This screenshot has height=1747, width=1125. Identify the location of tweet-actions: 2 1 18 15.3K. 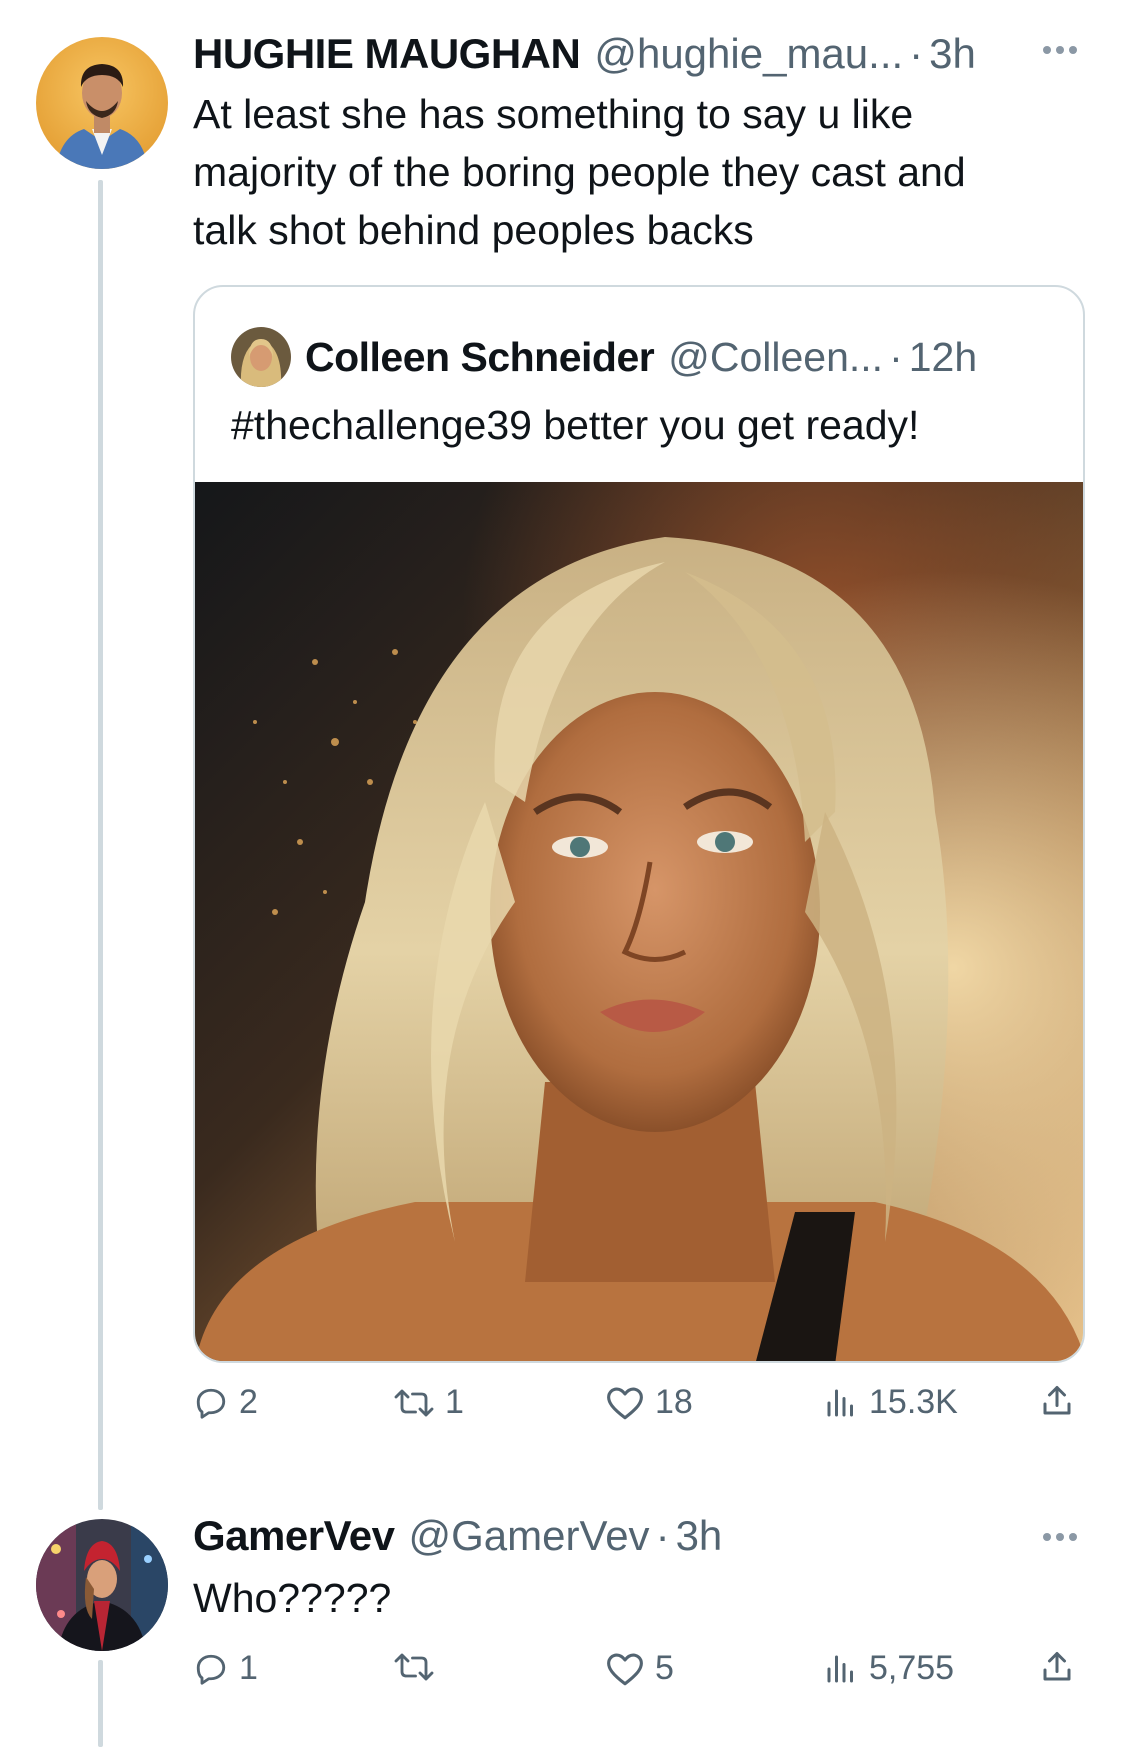
(639, 1413).